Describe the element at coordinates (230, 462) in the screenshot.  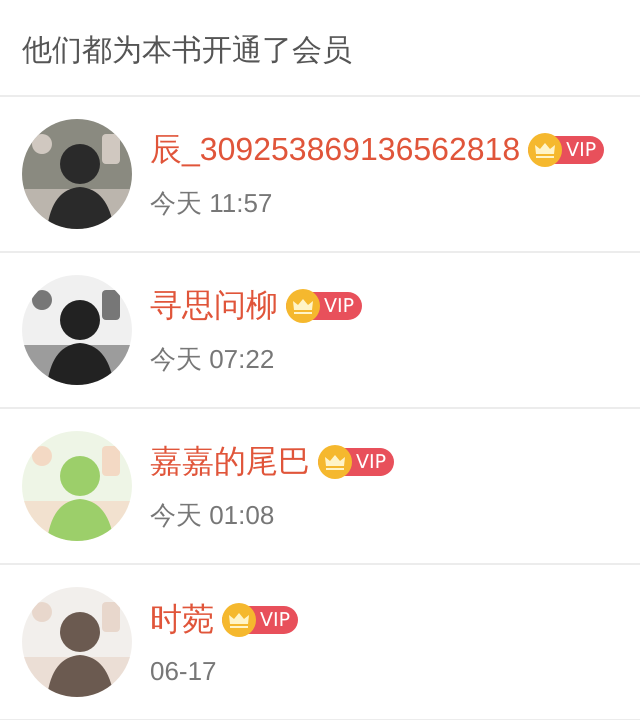
I see `member-name: 嘉嘉的尾巴` at that location.